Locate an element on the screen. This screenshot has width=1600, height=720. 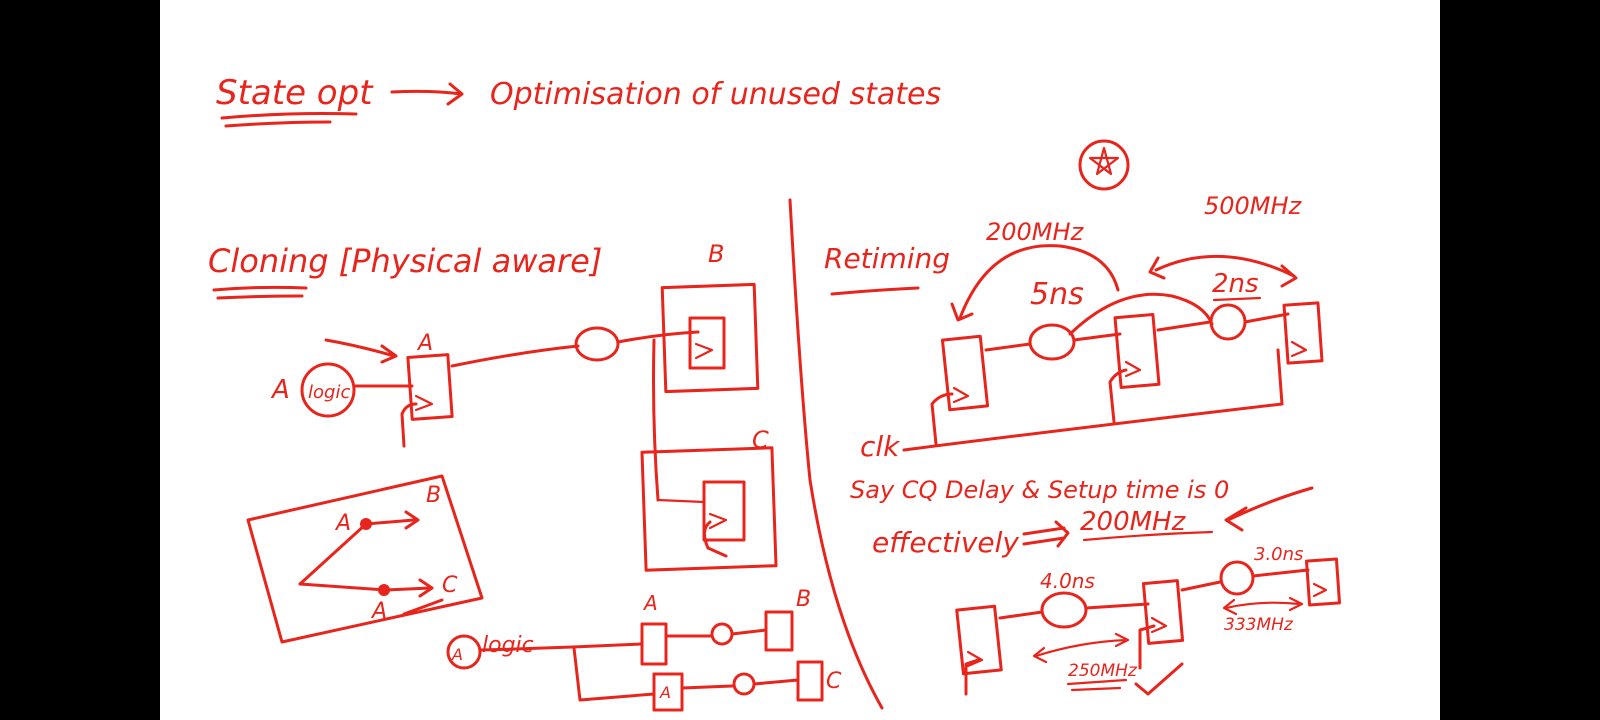
effective-freq-pointer is located at coordinates (1269, 509).